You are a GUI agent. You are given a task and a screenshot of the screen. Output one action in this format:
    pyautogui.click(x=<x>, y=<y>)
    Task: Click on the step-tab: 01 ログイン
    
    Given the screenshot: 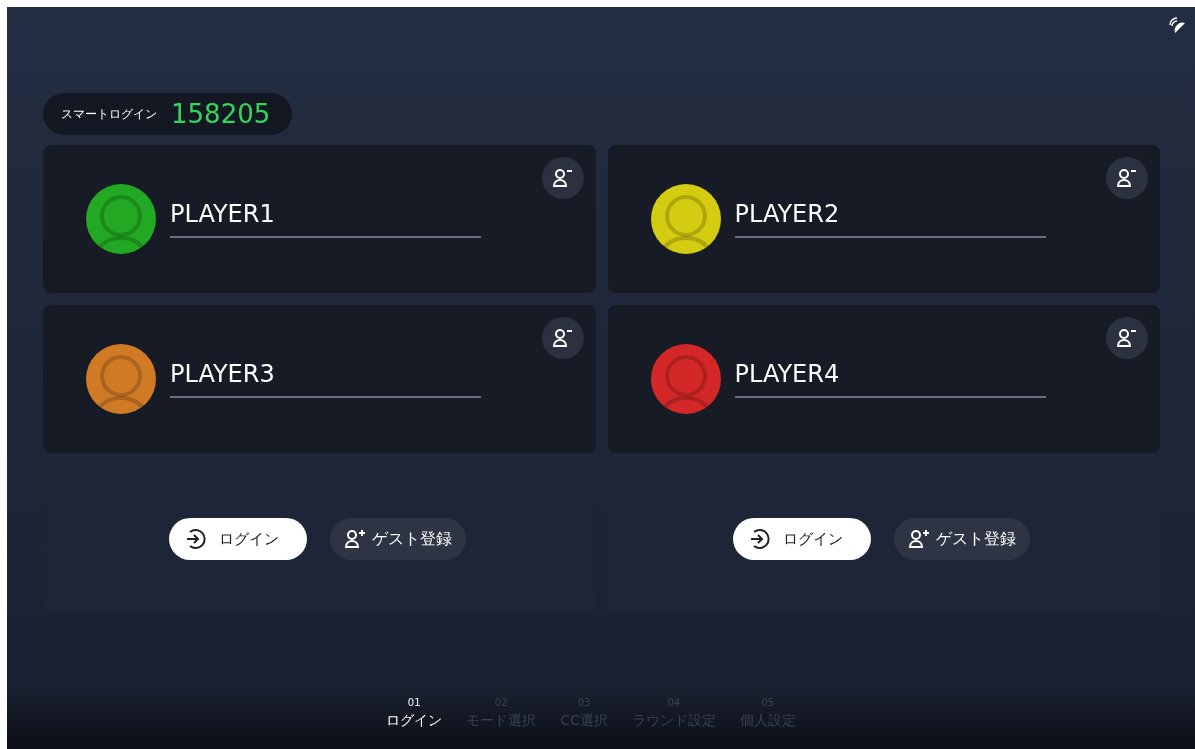 What is the action you would take?
    pyautogui.click(x=414, y=713)
    